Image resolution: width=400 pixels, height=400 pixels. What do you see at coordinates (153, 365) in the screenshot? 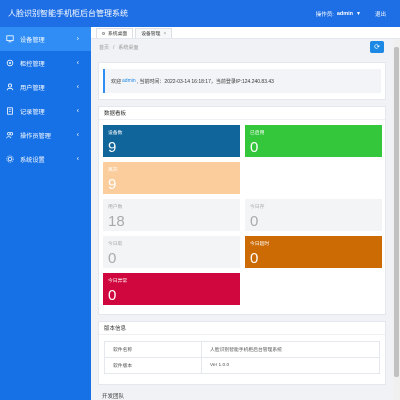
I see `table-cell-key: 软件版本` at bounding box center [153, 365].